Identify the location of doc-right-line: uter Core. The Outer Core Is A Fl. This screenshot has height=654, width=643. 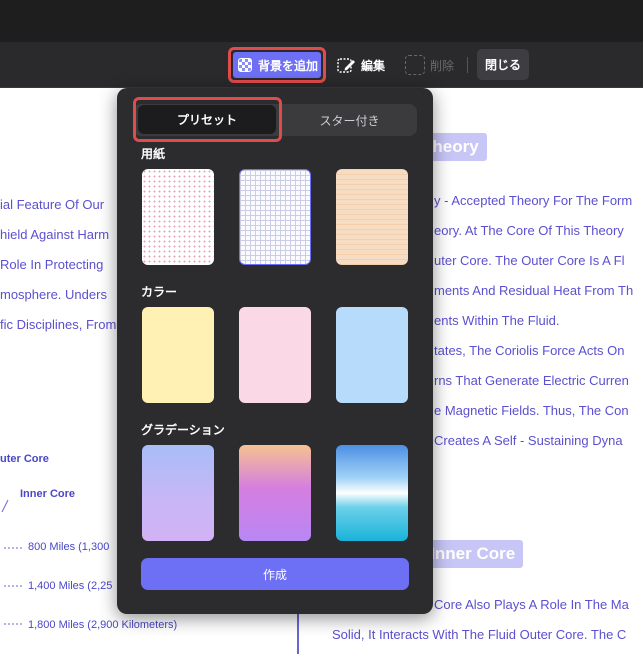
(529, 260).